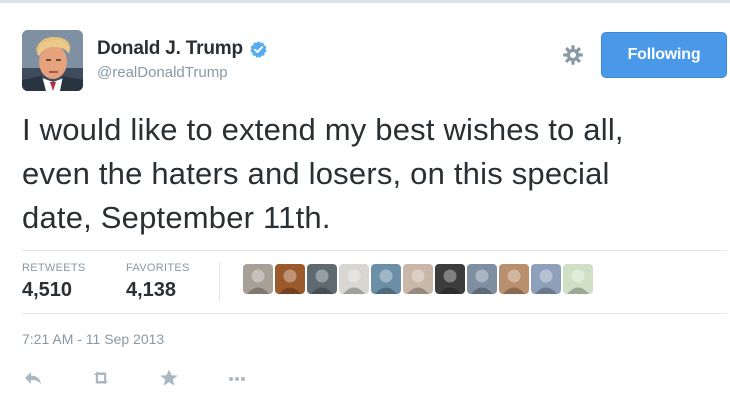 The height and width of the screenshot is (400, 730). I want to click on retweets-stat: RETWEETS 4,510, so click(54, 282).